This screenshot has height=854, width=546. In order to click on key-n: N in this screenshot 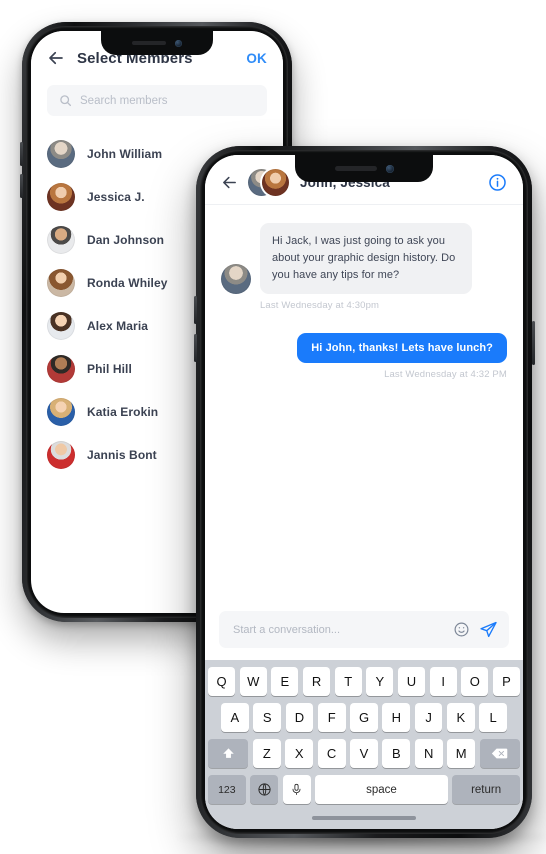, I will do `click(428, 753)`.